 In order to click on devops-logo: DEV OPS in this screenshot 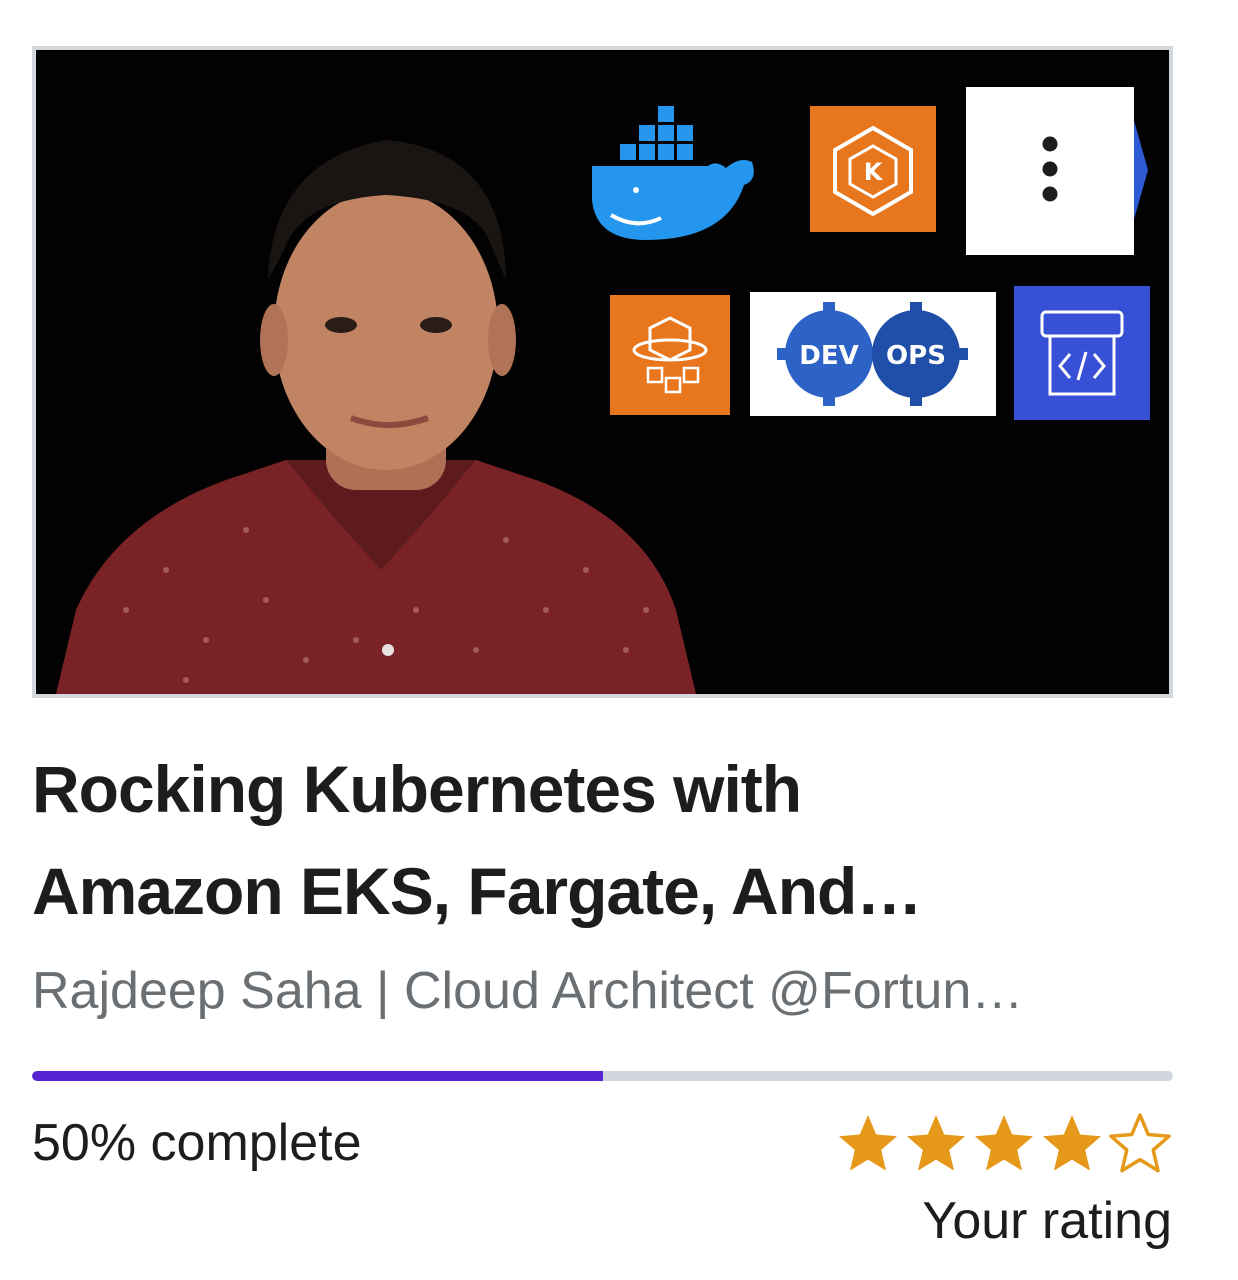, I will do `click(873, 354)`.